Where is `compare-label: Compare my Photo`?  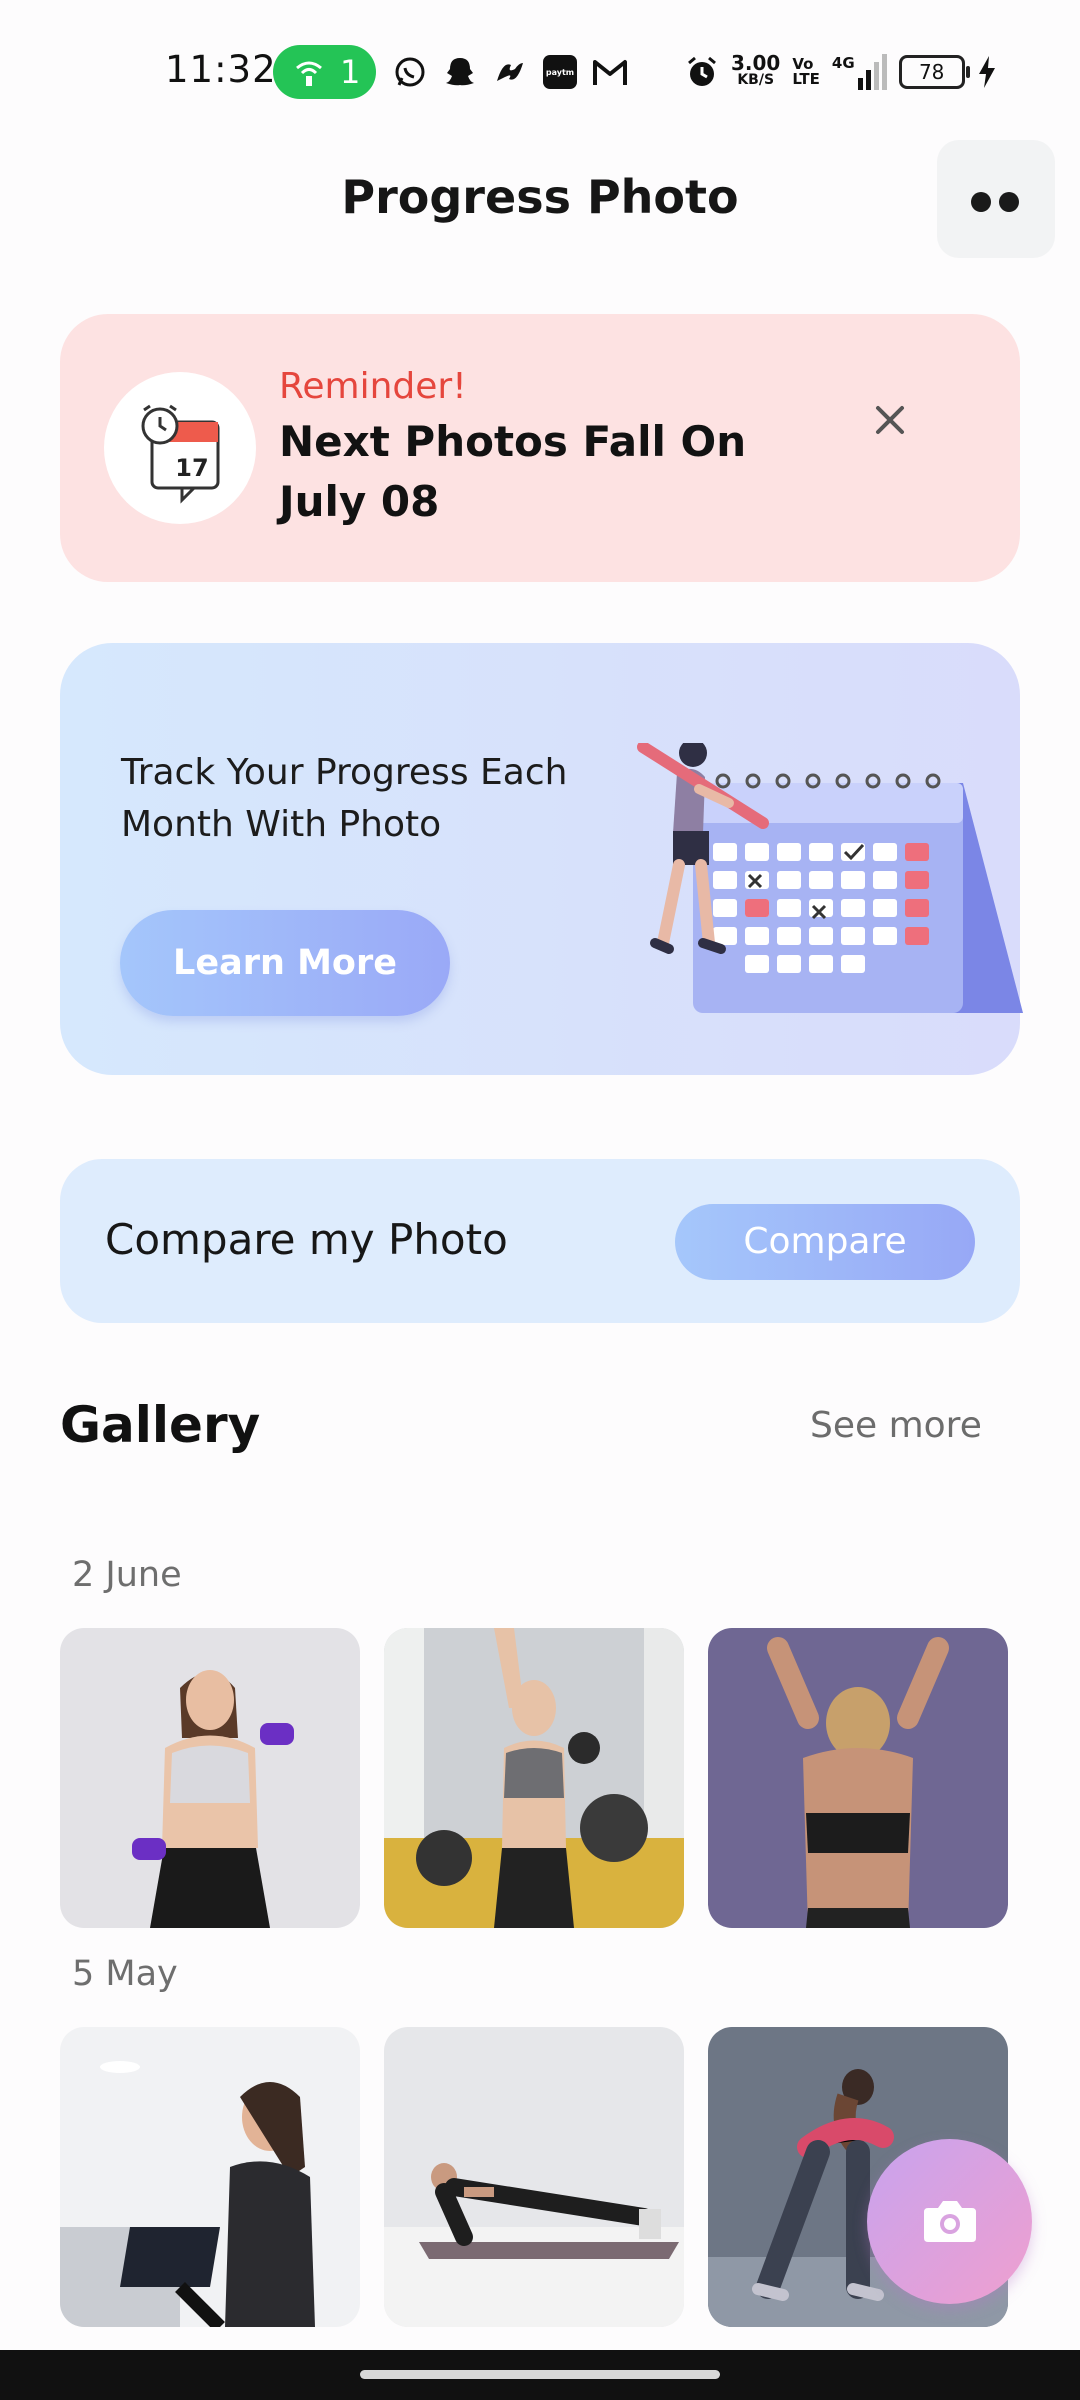 compare-label: Compare my Photo is located at coordinates (306, 1239).